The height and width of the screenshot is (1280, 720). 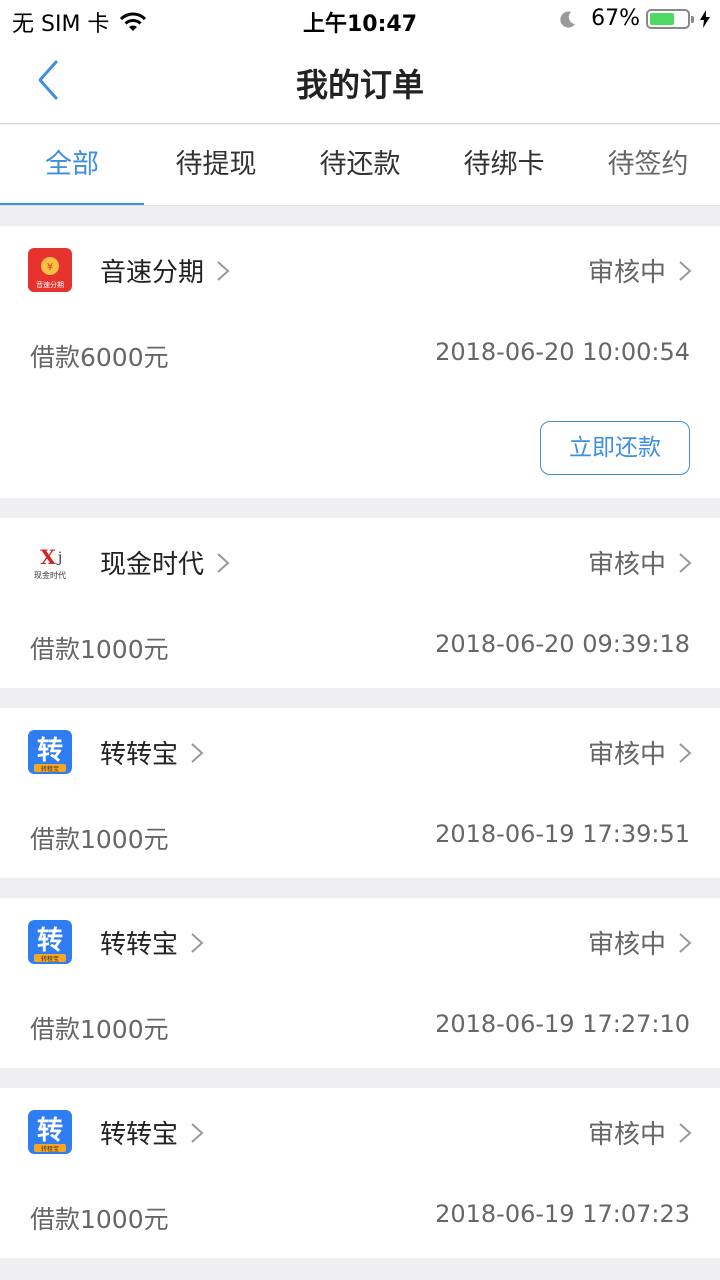 What do you see at coordinates (562, 352) in the screenshot?
I see `order-time: 2018-06-20 10:00:54` at bounding box center [562, 352].